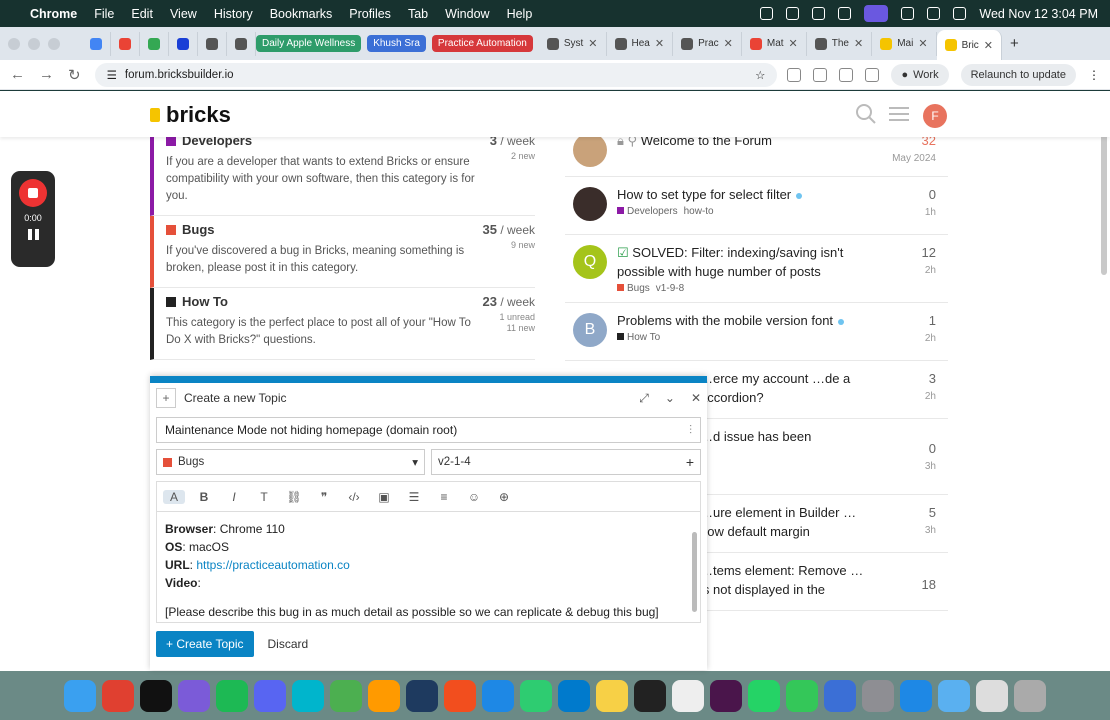  Describe the element at coordinates (33, 234) in the screenshot. I see `pause-recording-button` at that location.